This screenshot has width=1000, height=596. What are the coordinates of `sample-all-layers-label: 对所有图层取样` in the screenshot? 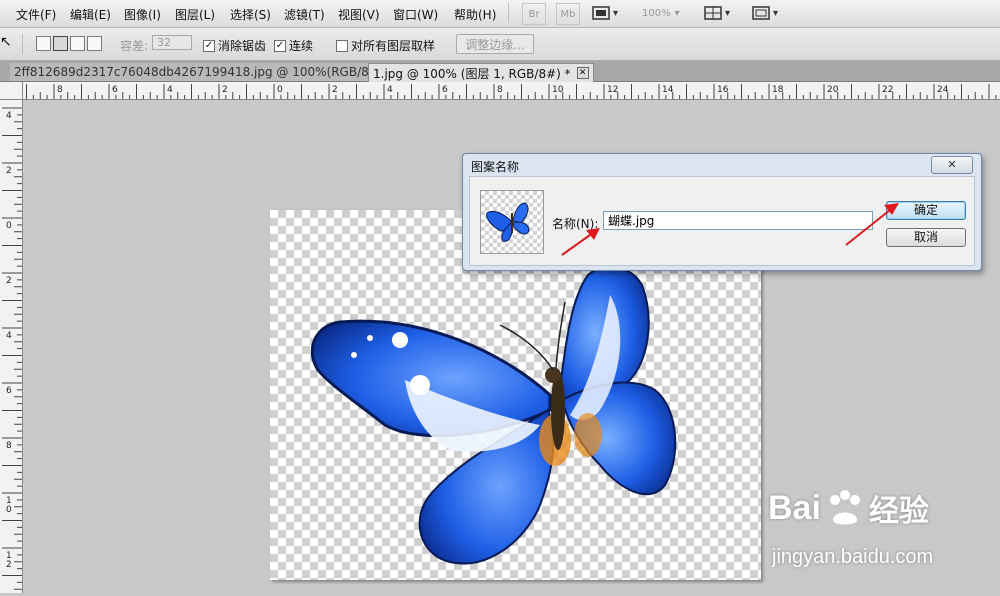 It's located at (393, 46).